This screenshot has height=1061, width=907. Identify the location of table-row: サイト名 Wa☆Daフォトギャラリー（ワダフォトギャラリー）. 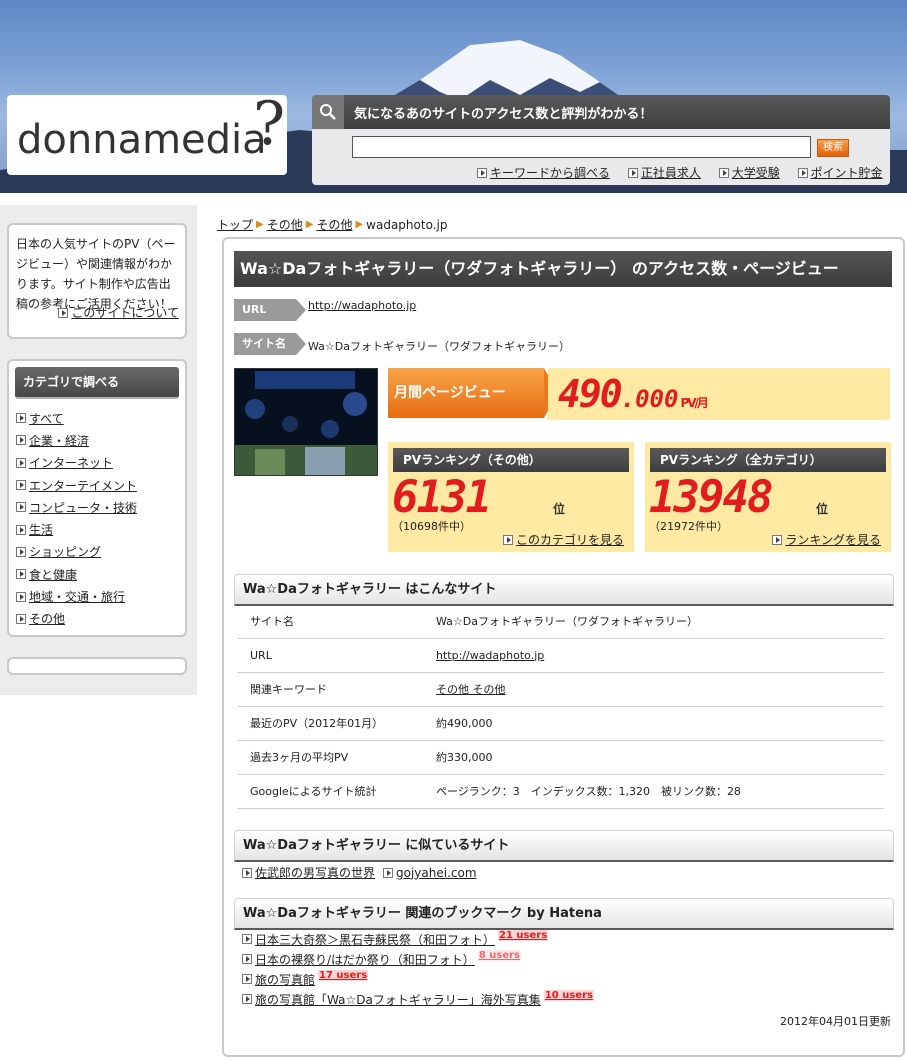
(561, 621).